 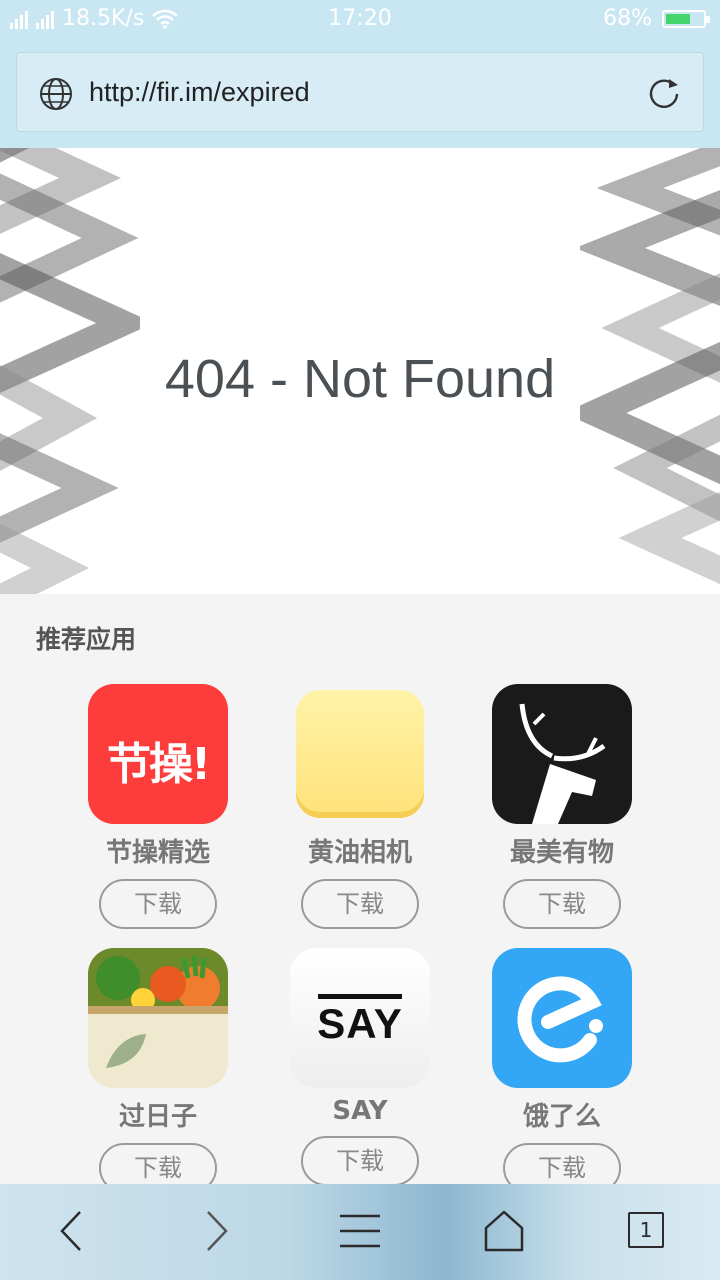 I want to click on app-card: SAY SAY 下载, so click(x=360, y=1067).